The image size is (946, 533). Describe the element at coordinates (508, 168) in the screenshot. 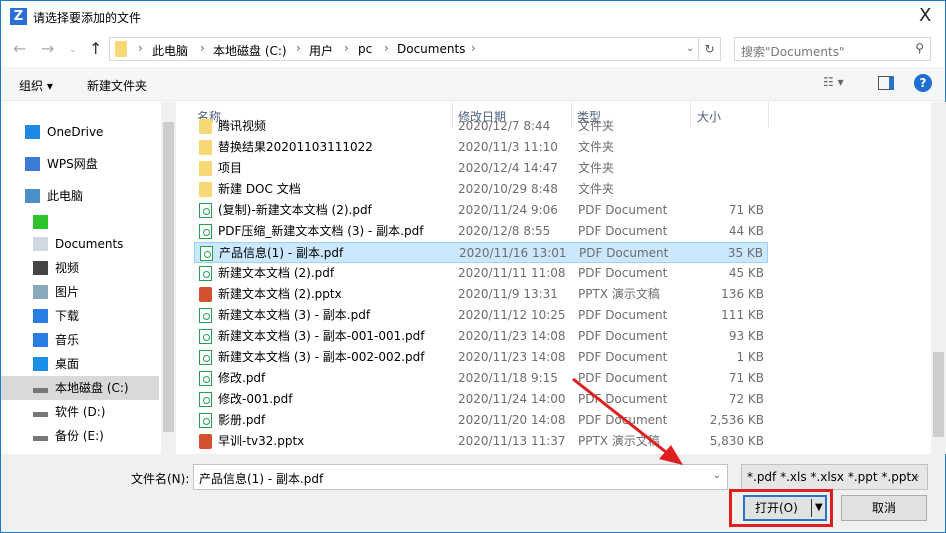

I see `file-date: 2020/12/4 14:47` at that location.